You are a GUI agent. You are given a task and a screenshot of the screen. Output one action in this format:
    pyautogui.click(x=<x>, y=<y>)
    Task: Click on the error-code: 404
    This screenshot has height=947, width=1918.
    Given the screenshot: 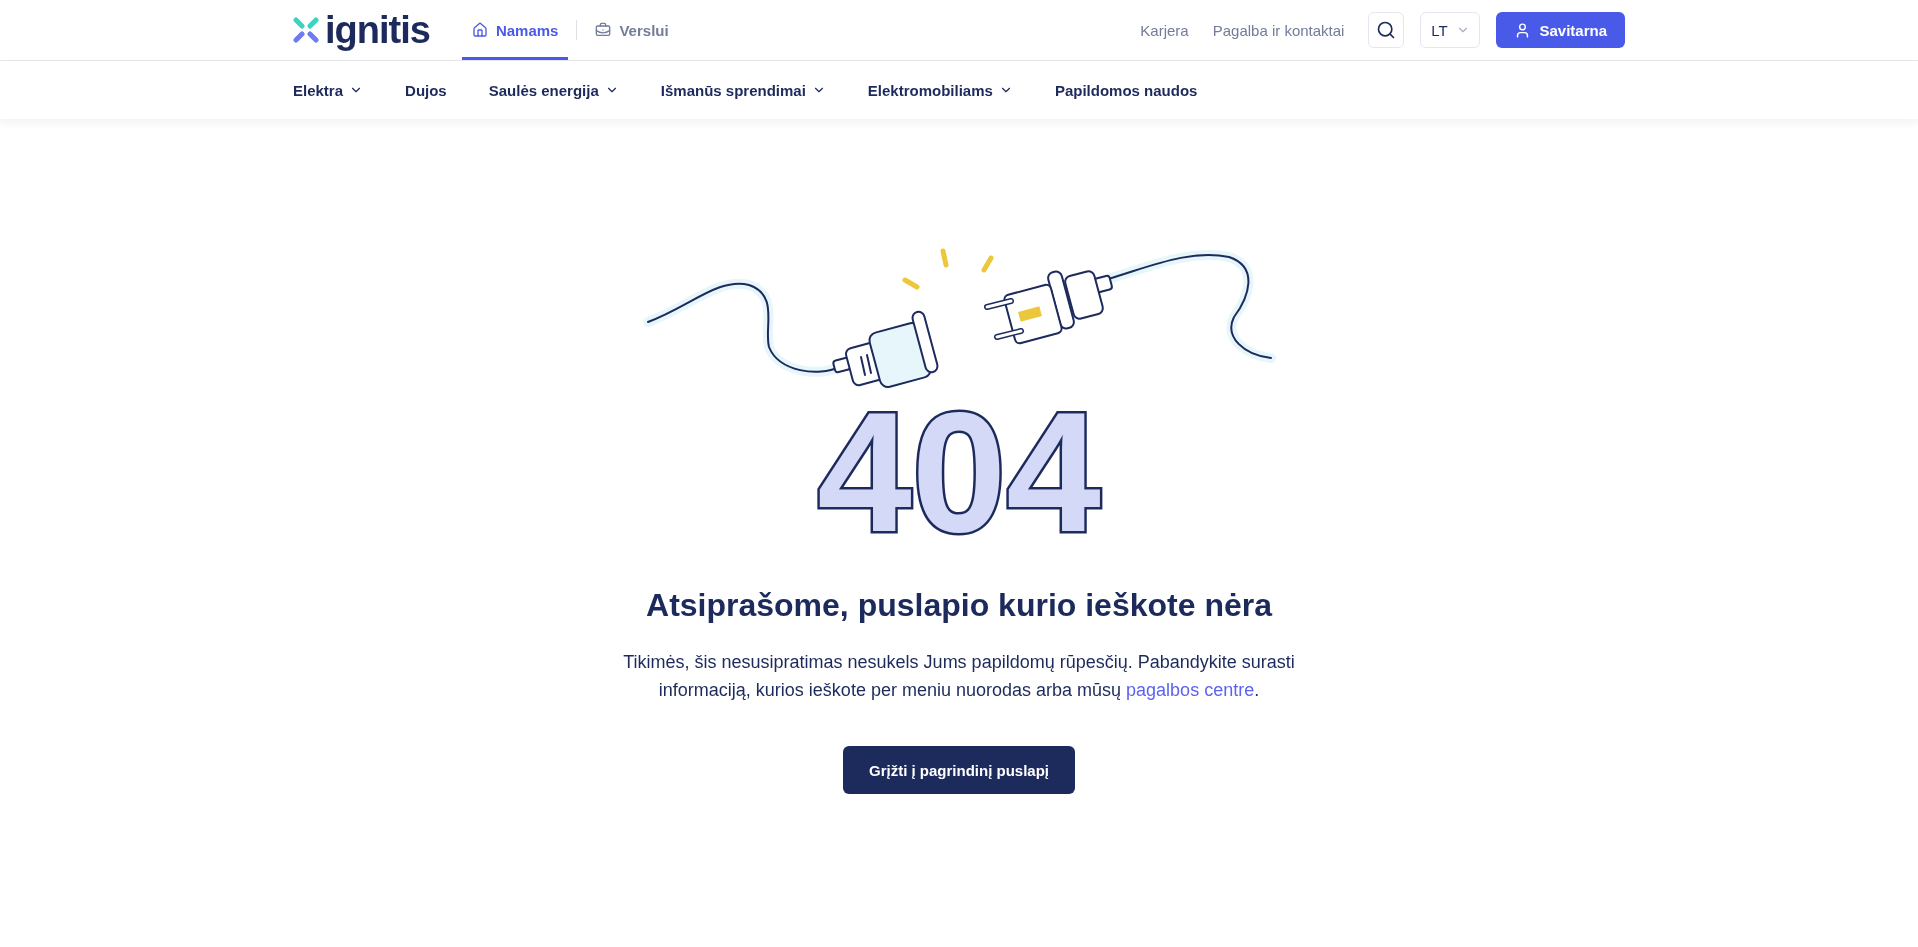 What is the action you would take?
    pyautogui.click(x=959, y=472)
    